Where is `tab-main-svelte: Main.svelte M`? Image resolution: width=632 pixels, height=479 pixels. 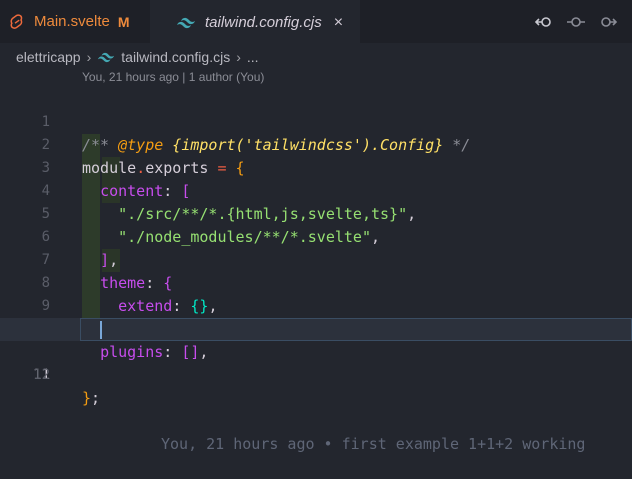
tab-main-svelte: Main.svelte M is located at coordinates (75, 21).